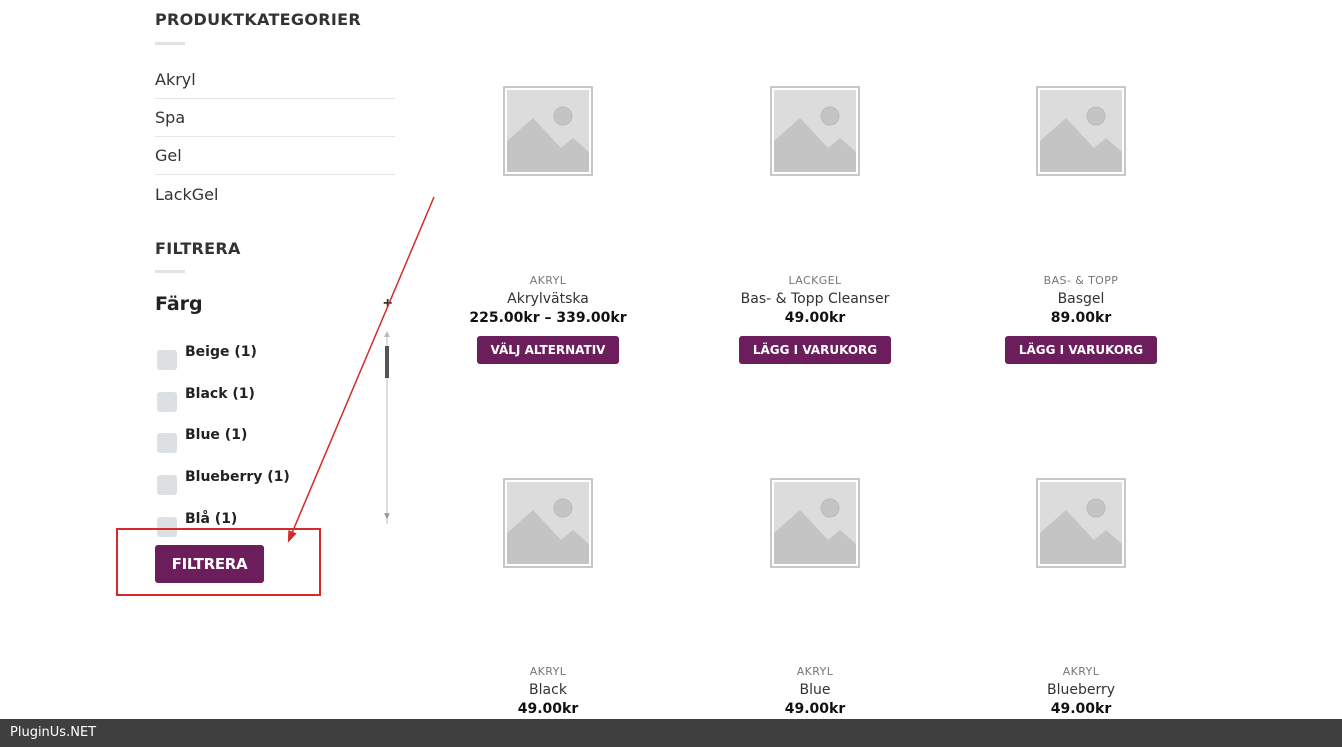 The width and height of the screenshot is (1342, 747). I want to click on product-name: Akrylvätska, so click(548, 299).